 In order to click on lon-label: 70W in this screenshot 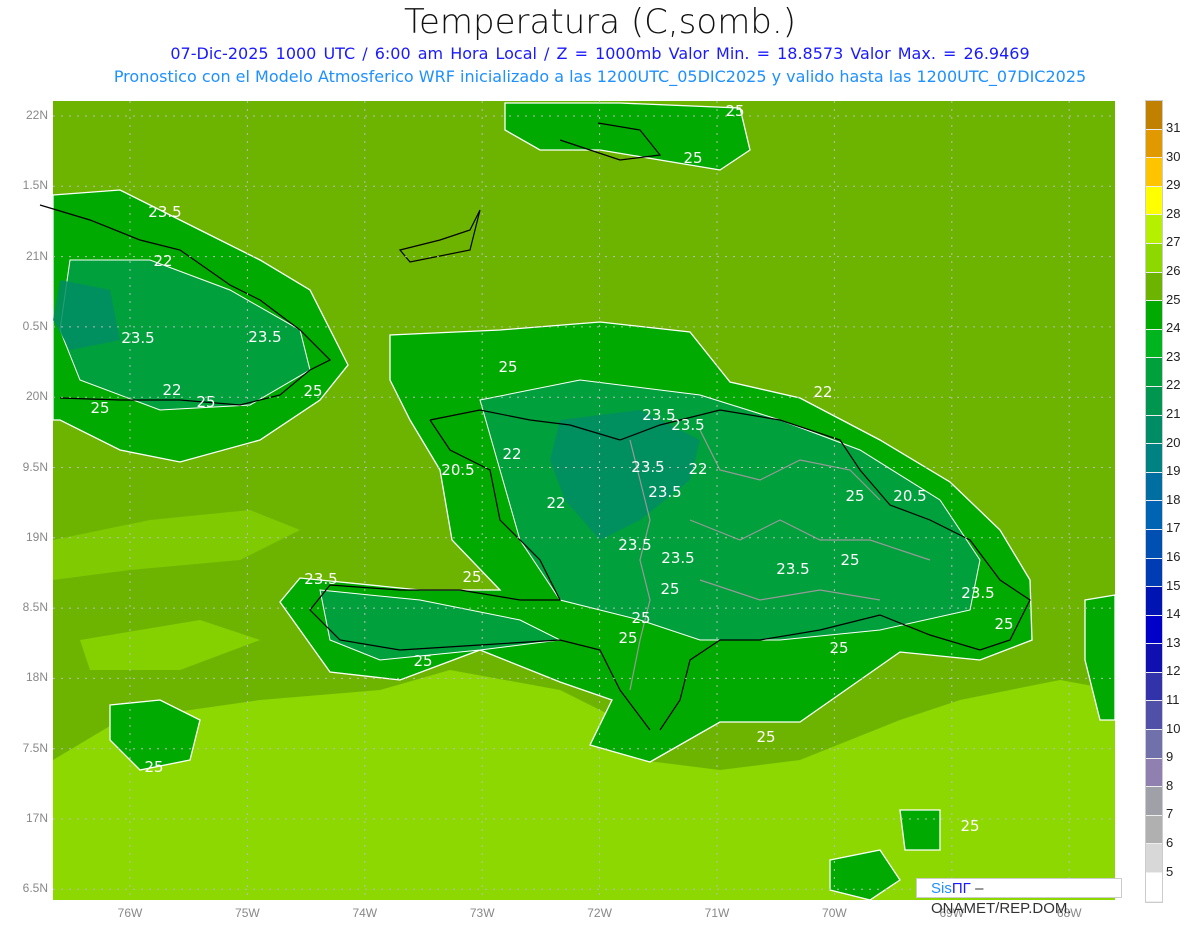, I will do `click(834, 913)`.